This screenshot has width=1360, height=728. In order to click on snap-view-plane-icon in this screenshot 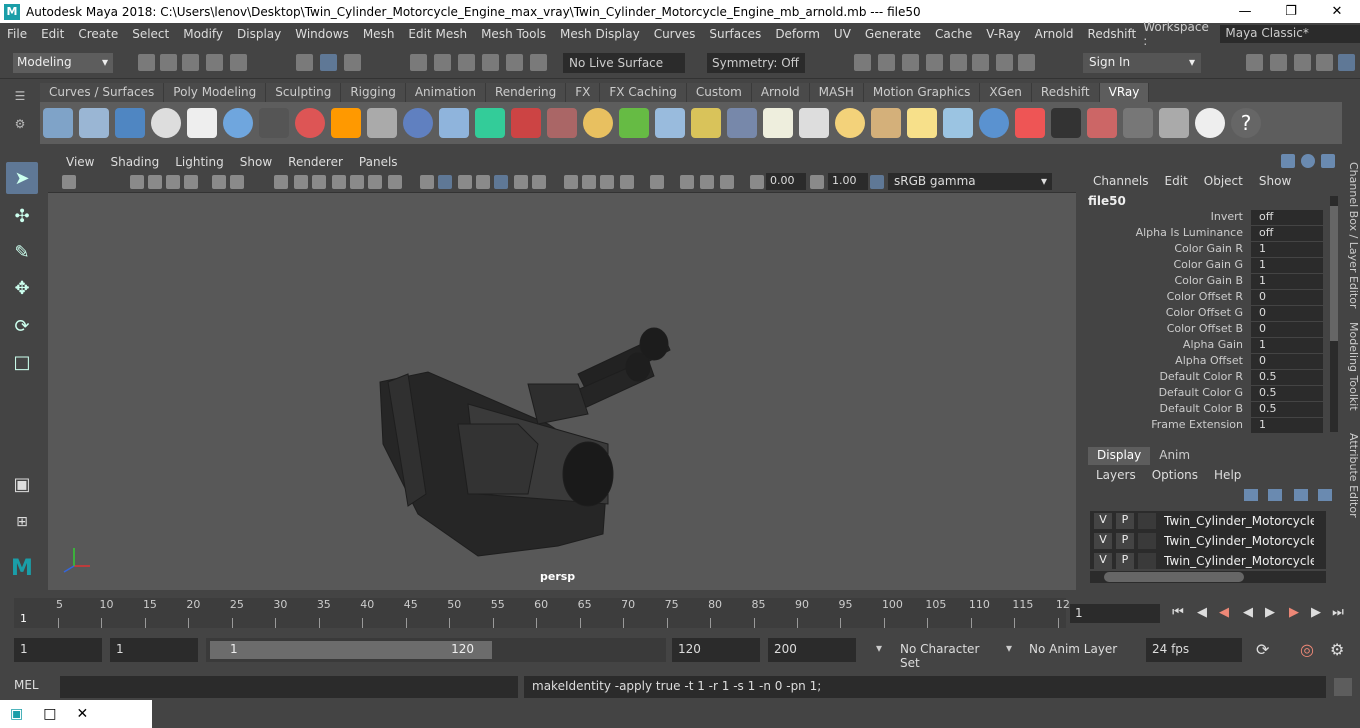, I will do `click(490, 62)`.